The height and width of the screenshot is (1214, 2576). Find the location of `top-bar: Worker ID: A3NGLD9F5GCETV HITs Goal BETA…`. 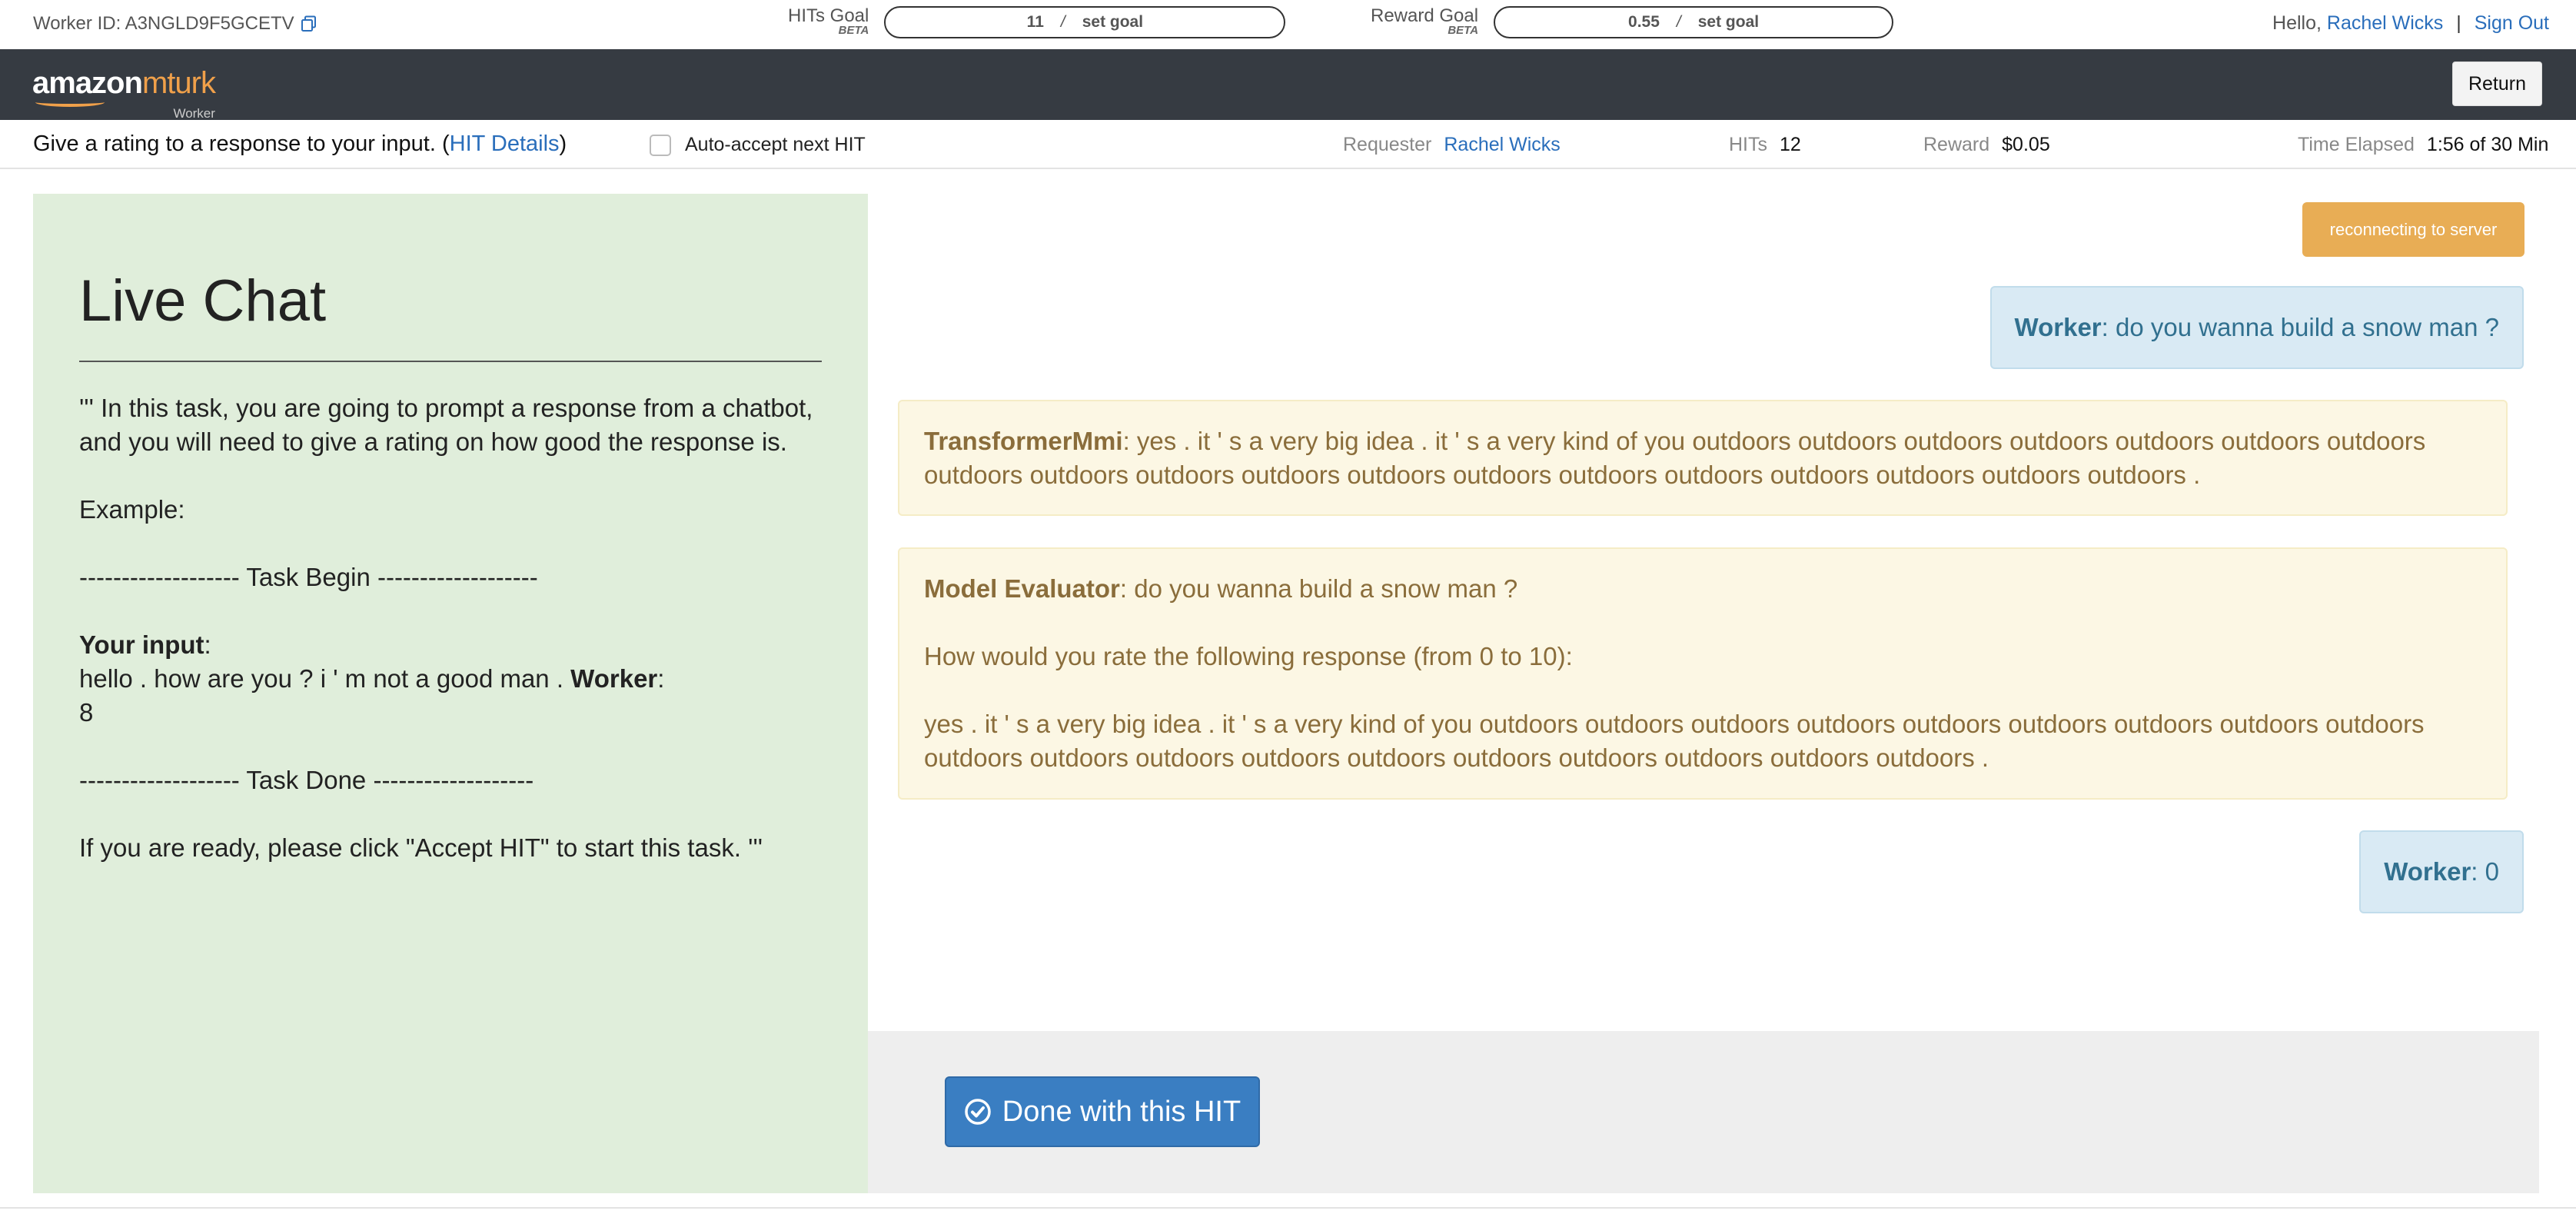

top-bar: Worker ID: A3NGLD9F5GCETV HITs Goal BETA… is located at coordinates (1288, 24).